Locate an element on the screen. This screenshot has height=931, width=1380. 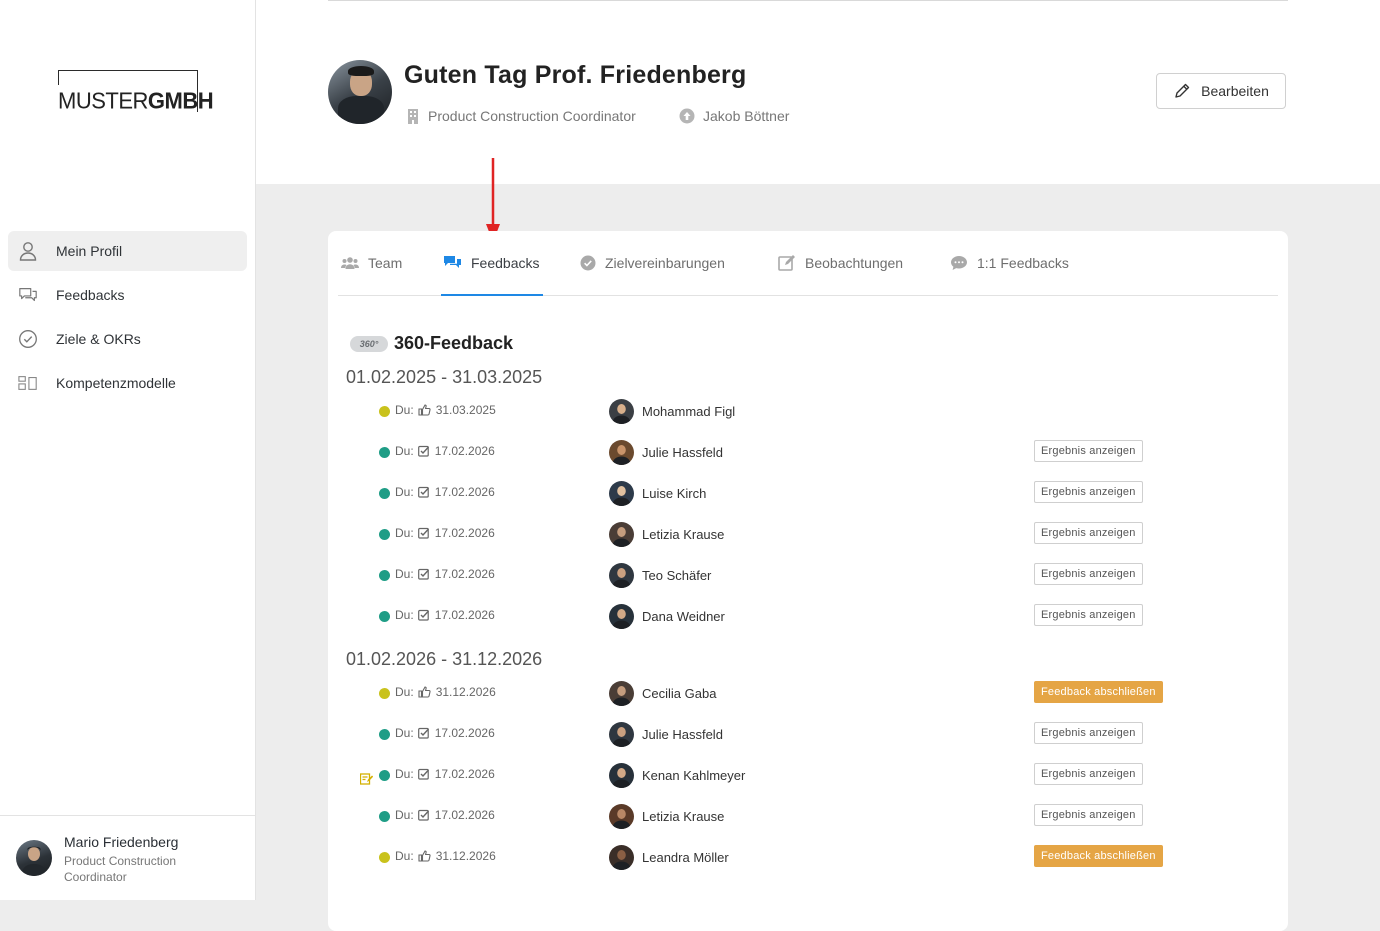
user-name: Mario Friedenberg is located at coordinates (121, 842).